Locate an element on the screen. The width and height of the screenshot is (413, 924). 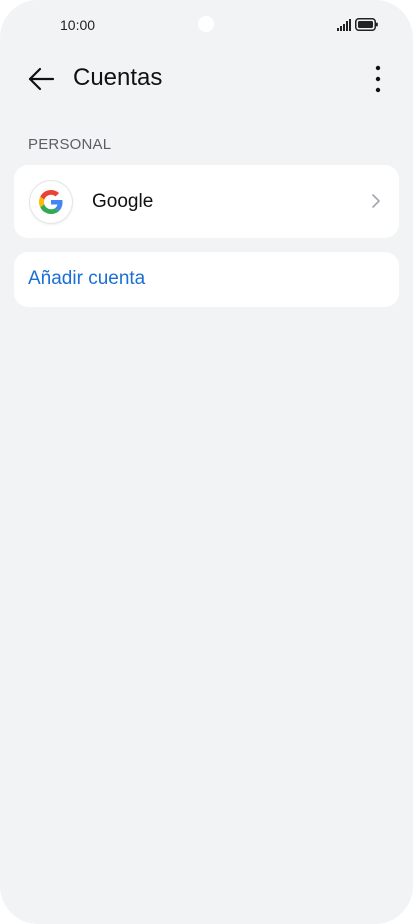
status-bar: 10:00 is located at coordinates (206, 25).